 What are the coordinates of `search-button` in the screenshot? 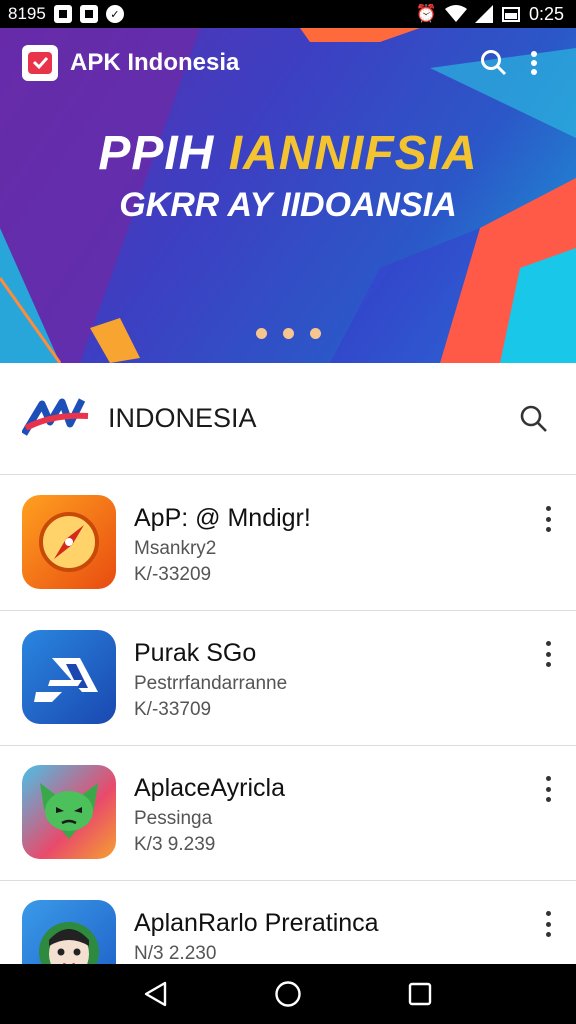 It's located at (494, 63).